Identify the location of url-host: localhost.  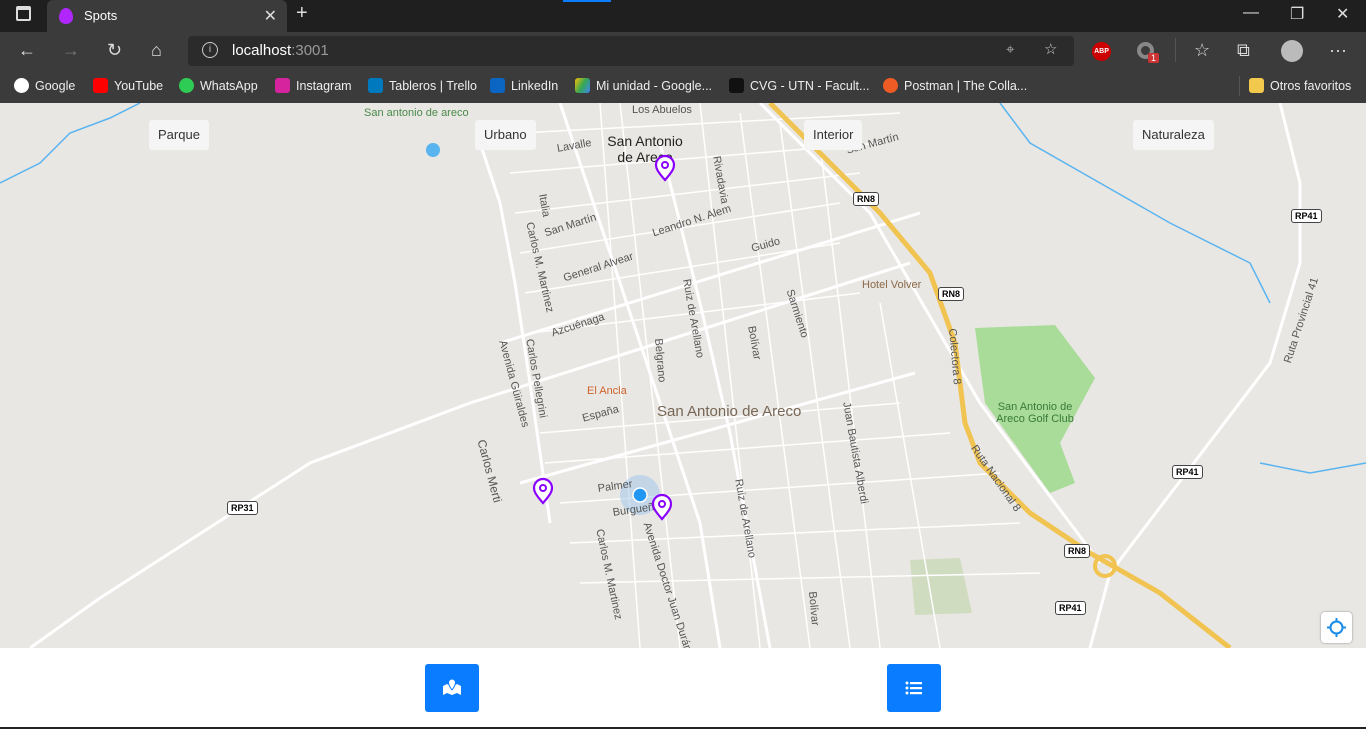
(262, 50).